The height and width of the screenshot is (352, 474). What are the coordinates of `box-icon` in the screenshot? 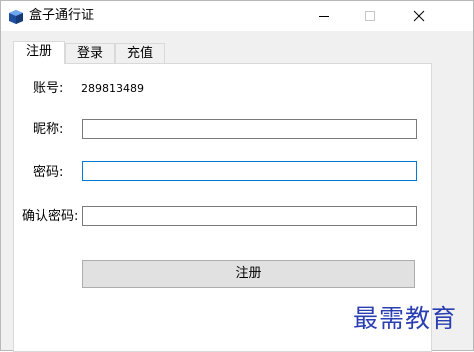 It's located at (16, 16).